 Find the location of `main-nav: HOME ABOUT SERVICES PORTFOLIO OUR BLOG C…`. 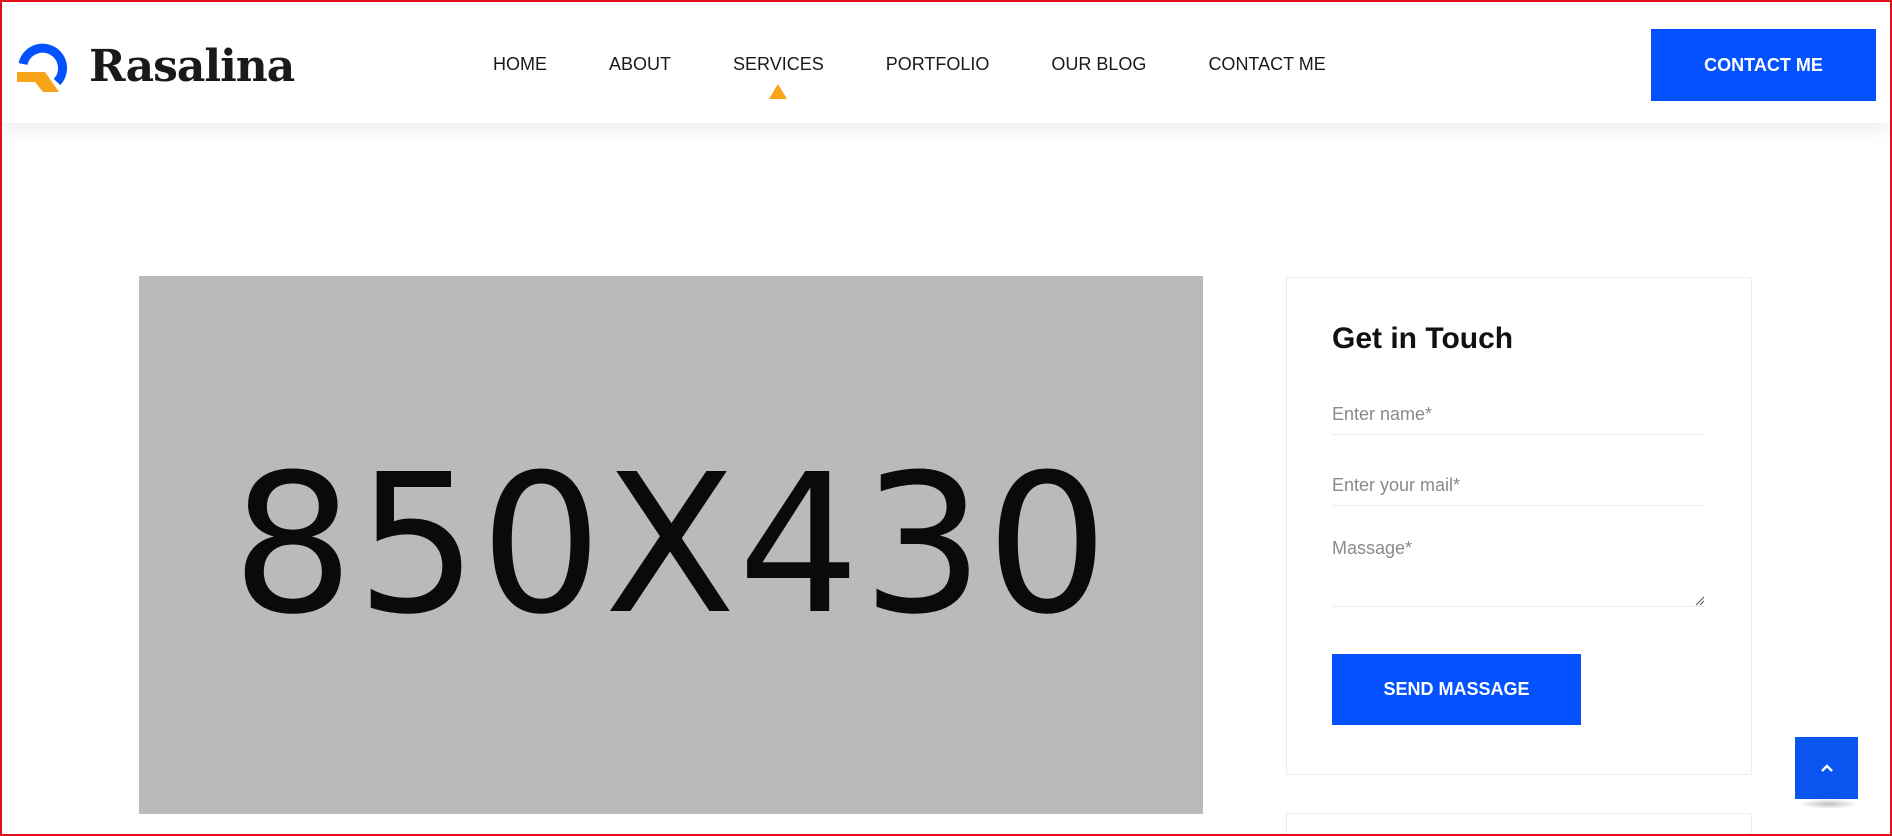

main-nav: HOME ABOUT SERVICES PORTFOLIO OUR BLOG C… is located at coordinates (909, 76).